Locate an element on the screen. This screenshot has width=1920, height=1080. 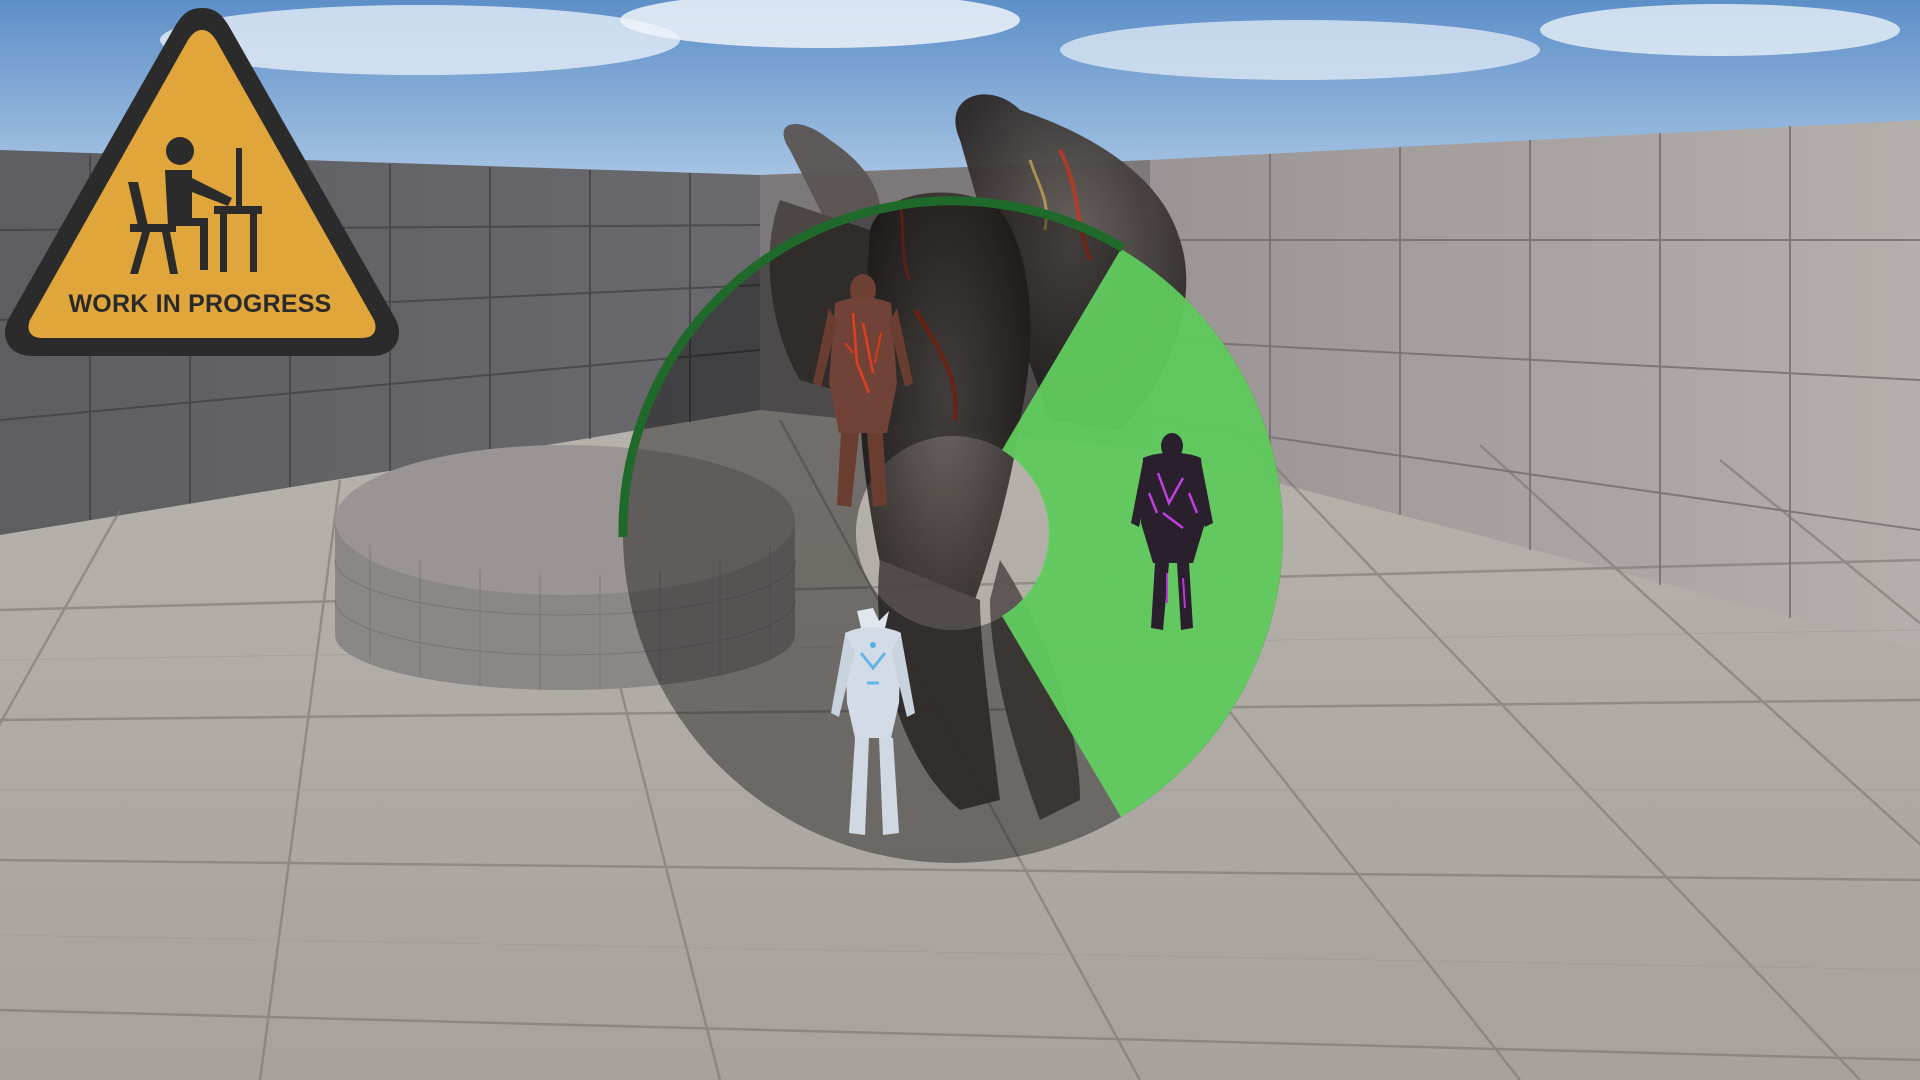
wheel-slot-right is located at coordinates (1187, 538).